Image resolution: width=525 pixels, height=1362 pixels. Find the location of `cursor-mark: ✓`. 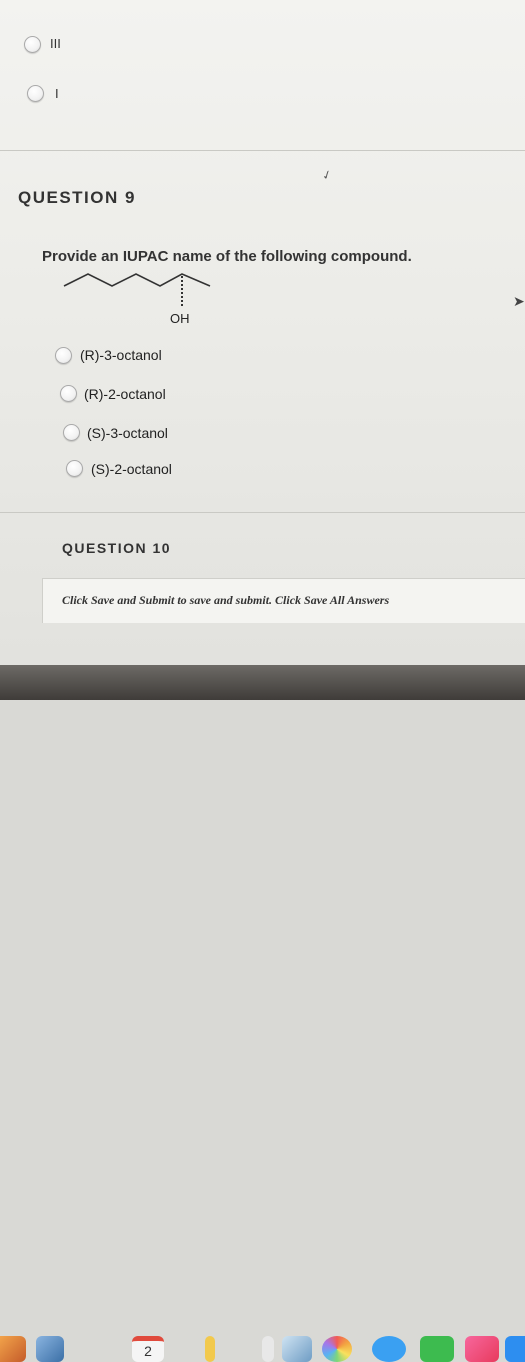

cursor-mark: ✓ is located at coordinates (327, 175).